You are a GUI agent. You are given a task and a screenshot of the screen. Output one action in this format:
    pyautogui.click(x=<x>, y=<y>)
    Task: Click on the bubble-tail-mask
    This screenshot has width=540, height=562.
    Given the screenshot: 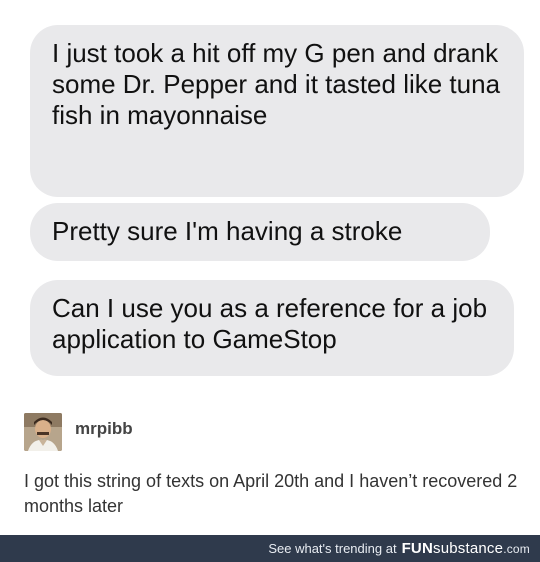 What is the action you would take?
    pyautogui.click(x=19, y=365)
    